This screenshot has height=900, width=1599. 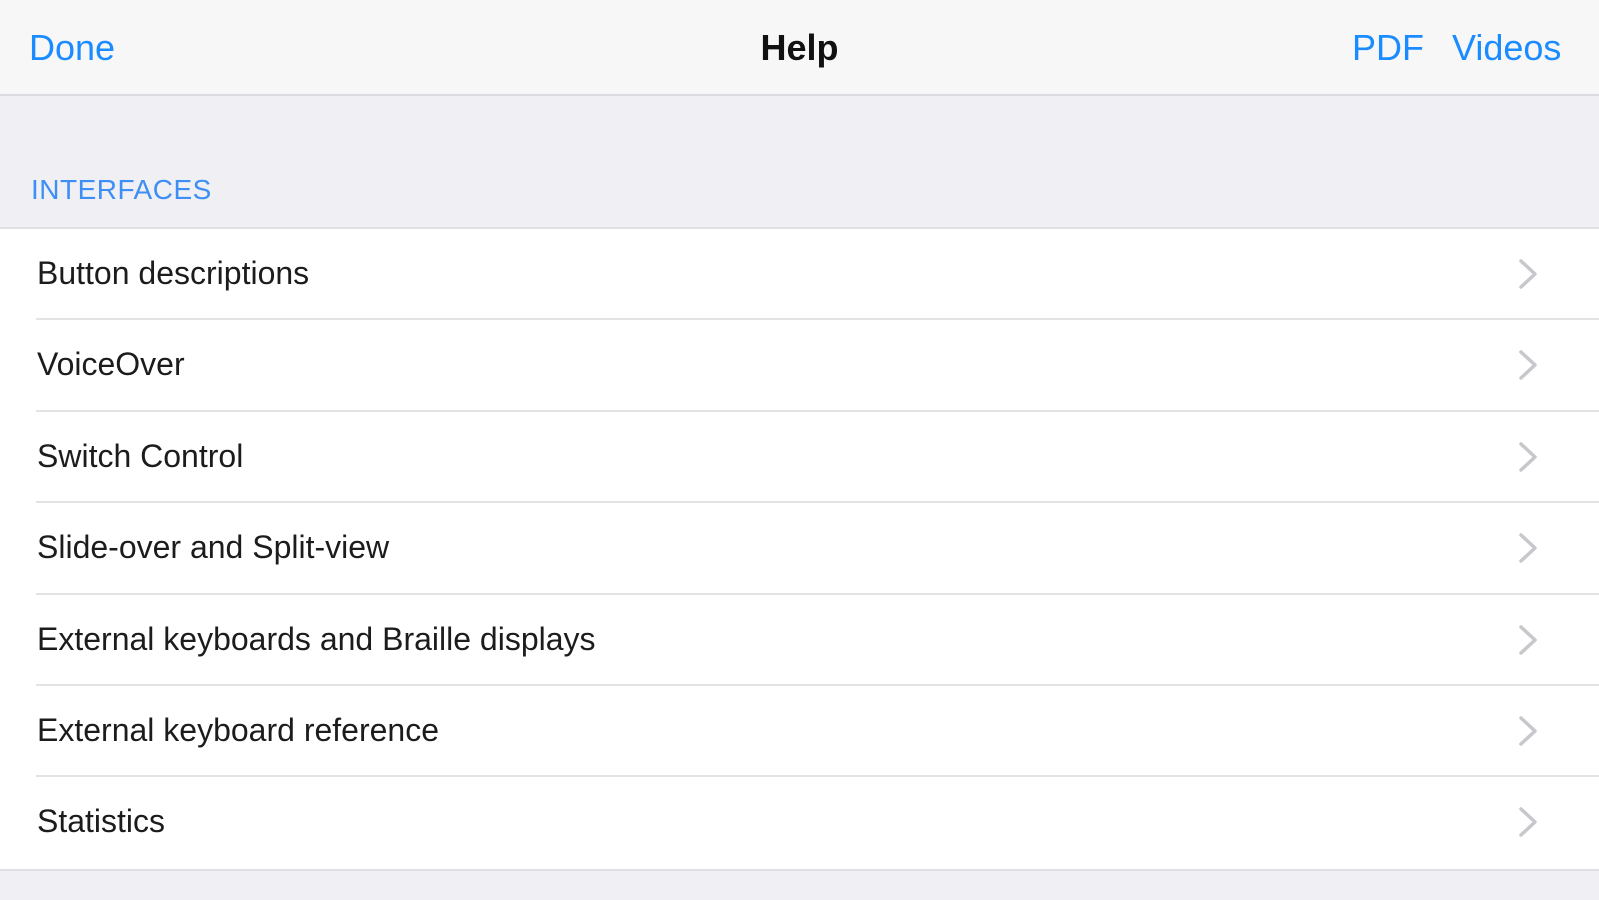 I want to click on navigation-bar: Done Help PDF Videos, so click(x=799, y=48).